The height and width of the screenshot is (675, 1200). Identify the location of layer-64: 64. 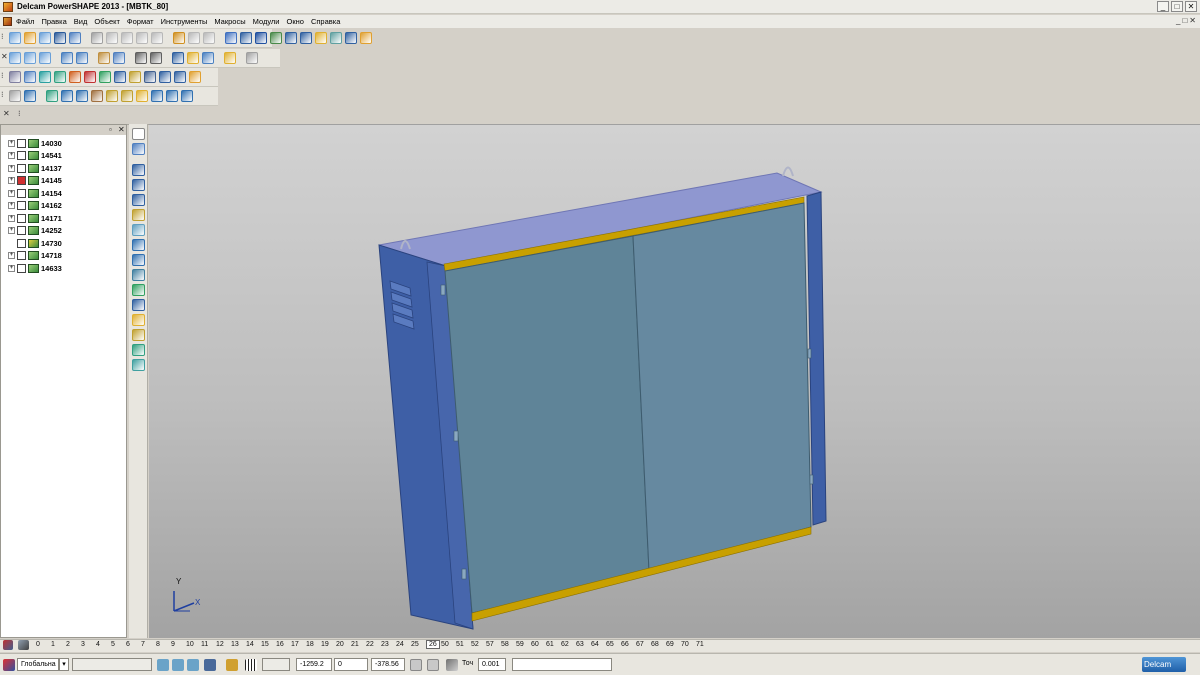
(595, 644).